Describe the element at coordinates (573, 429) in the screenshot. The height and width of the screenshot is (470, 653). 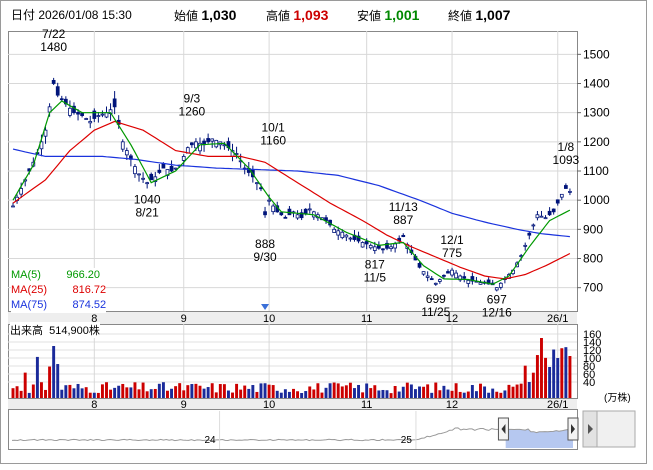
I see `navigator-handle-right` at that location.